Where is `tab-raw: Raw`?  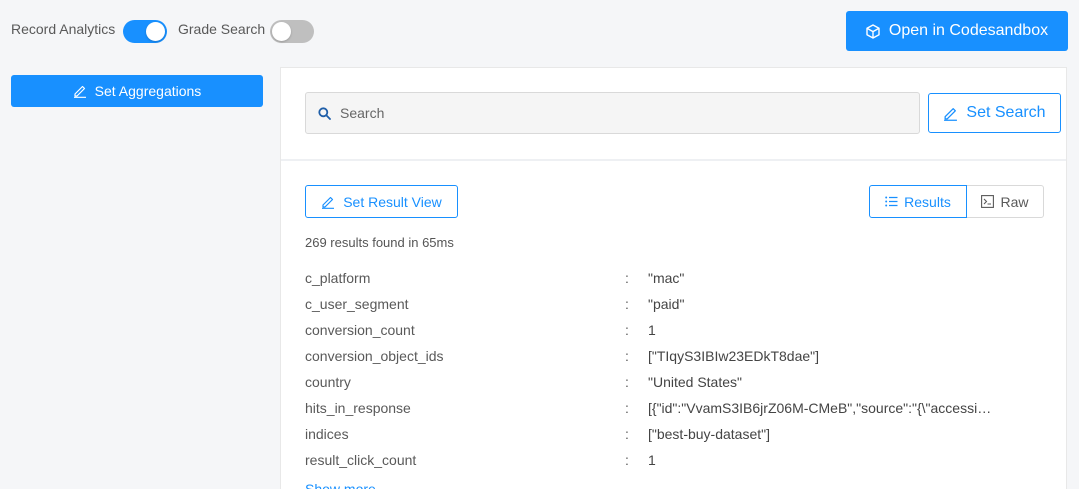
tab-raw: Raw is located at coordinates (1005, 201).